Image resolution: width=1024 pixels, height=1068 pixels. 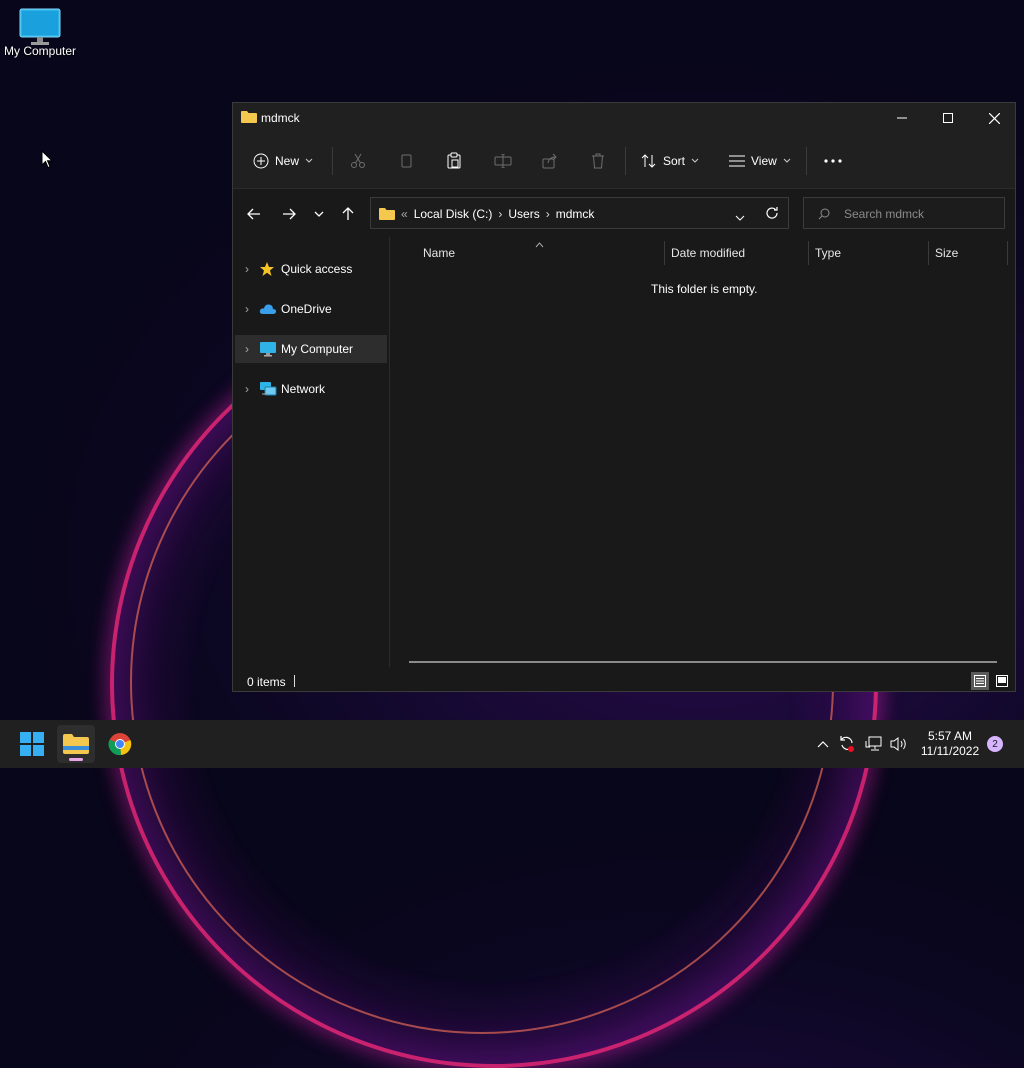 I want to click on refresh-button, so click(x=772, y=214).